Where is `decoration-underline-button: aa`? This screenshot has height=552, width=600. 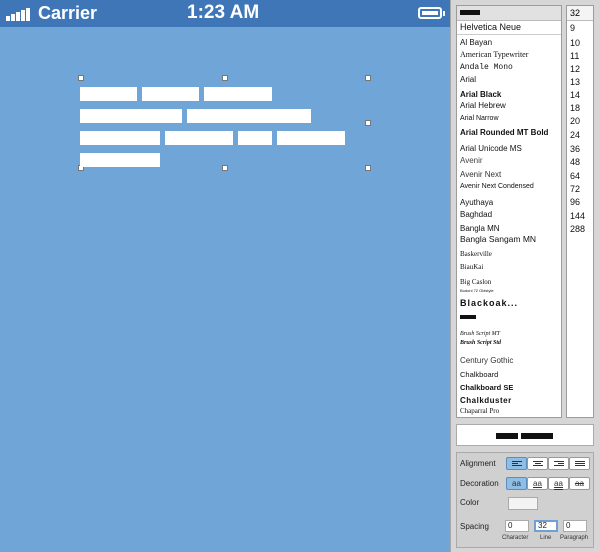
decoration-underline-button: aa is located at coordinates (537, 483).